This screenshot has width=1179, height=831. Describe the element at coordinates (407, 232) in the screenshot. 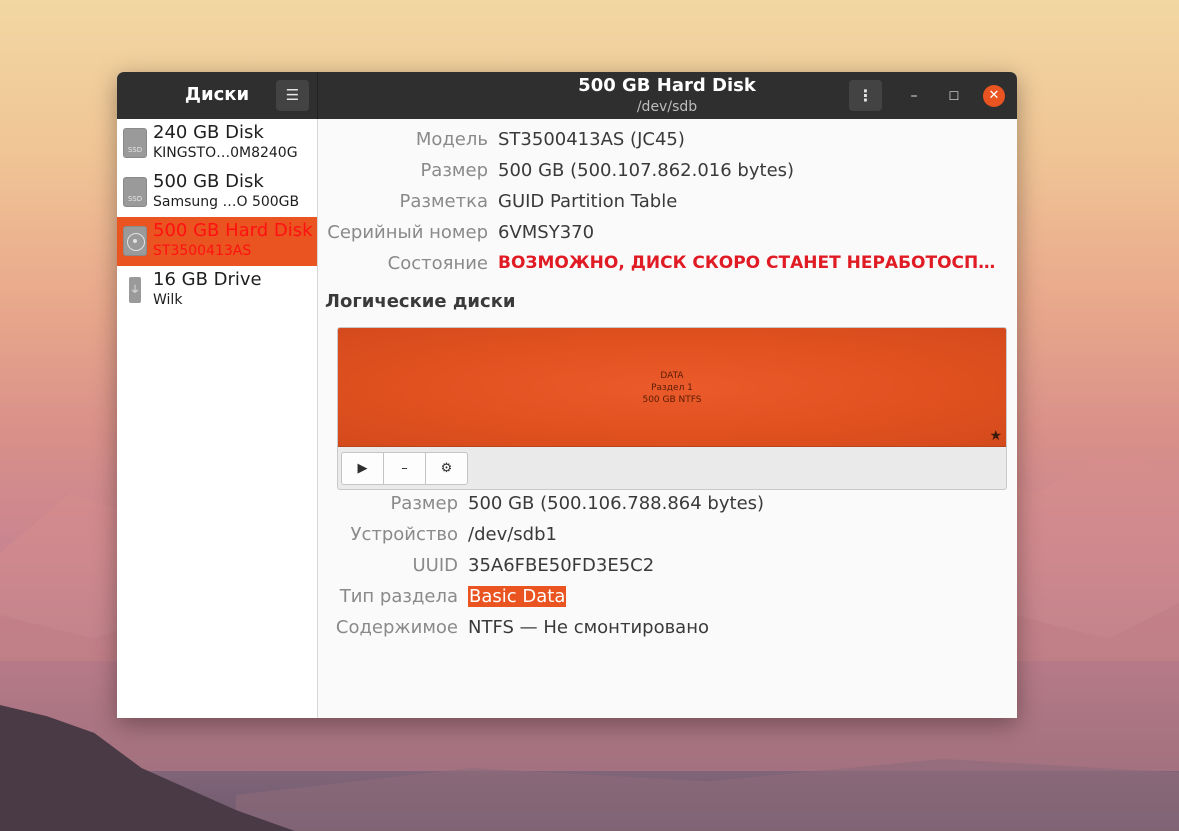

I see `serial-label: Серийный номер` at that location.